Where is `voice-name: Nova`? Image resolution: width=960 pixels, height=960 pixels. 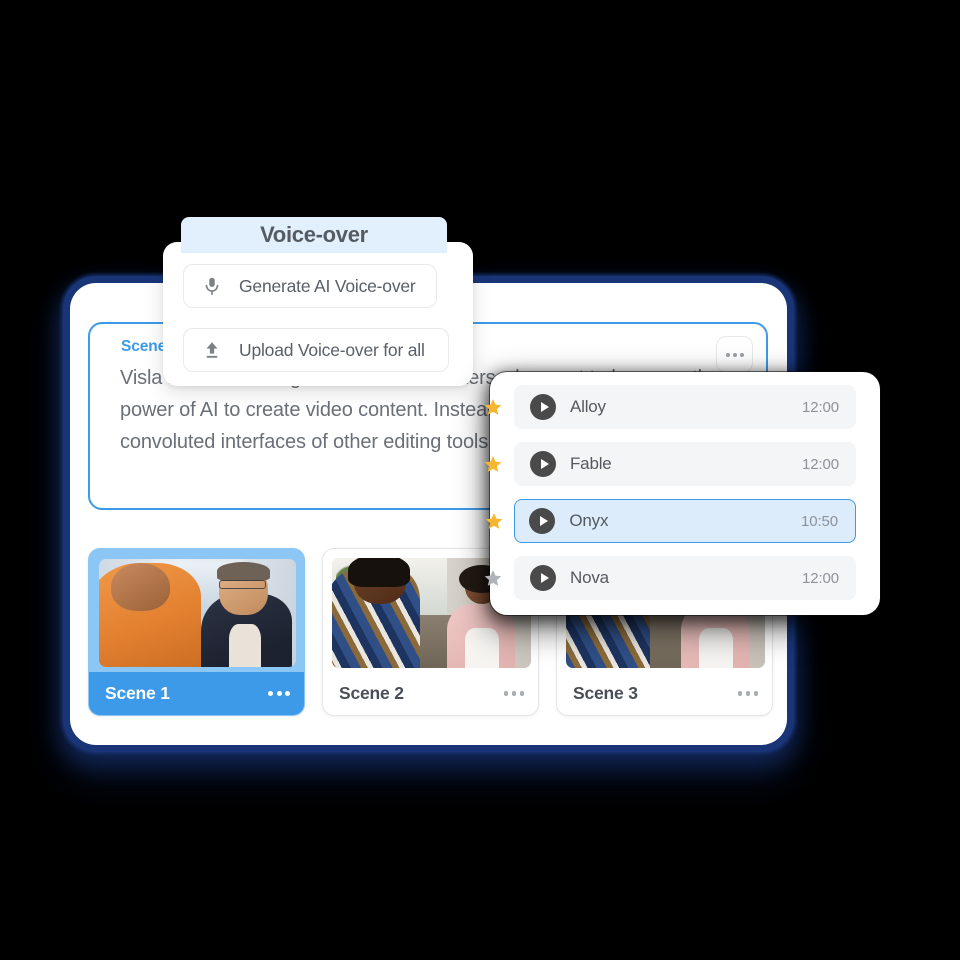
voice-name: Nova is located at coordinates (589, 577).